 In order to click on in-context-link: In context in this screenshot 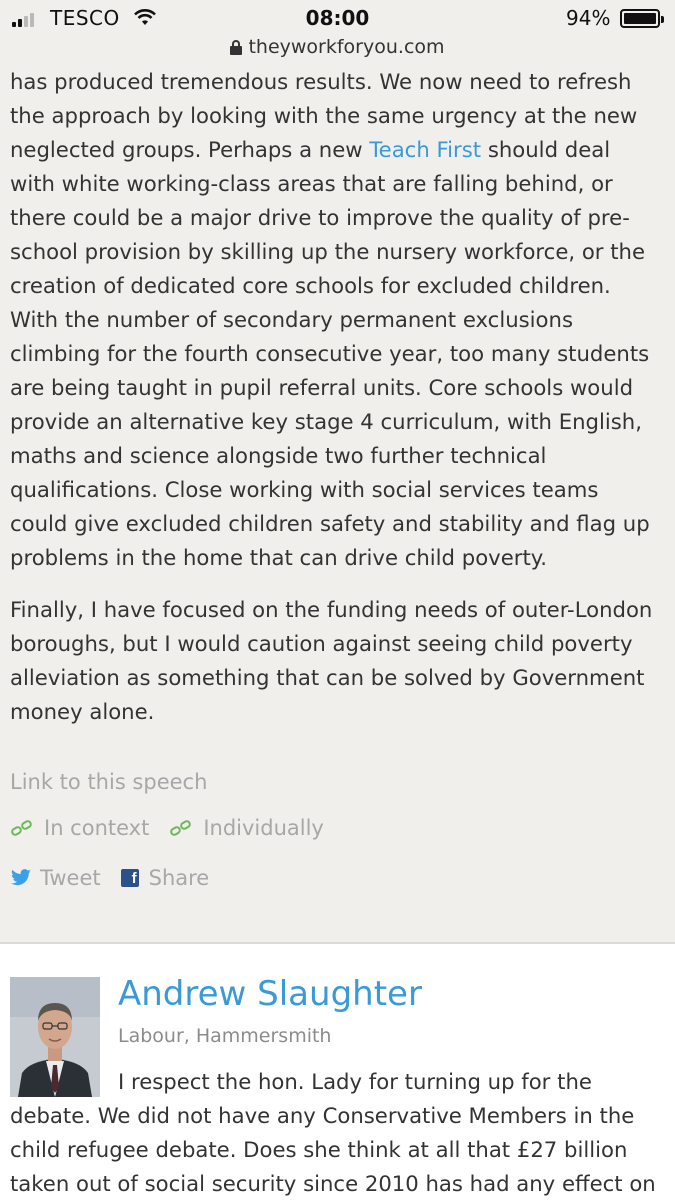, I will do `click(79, 828)`.